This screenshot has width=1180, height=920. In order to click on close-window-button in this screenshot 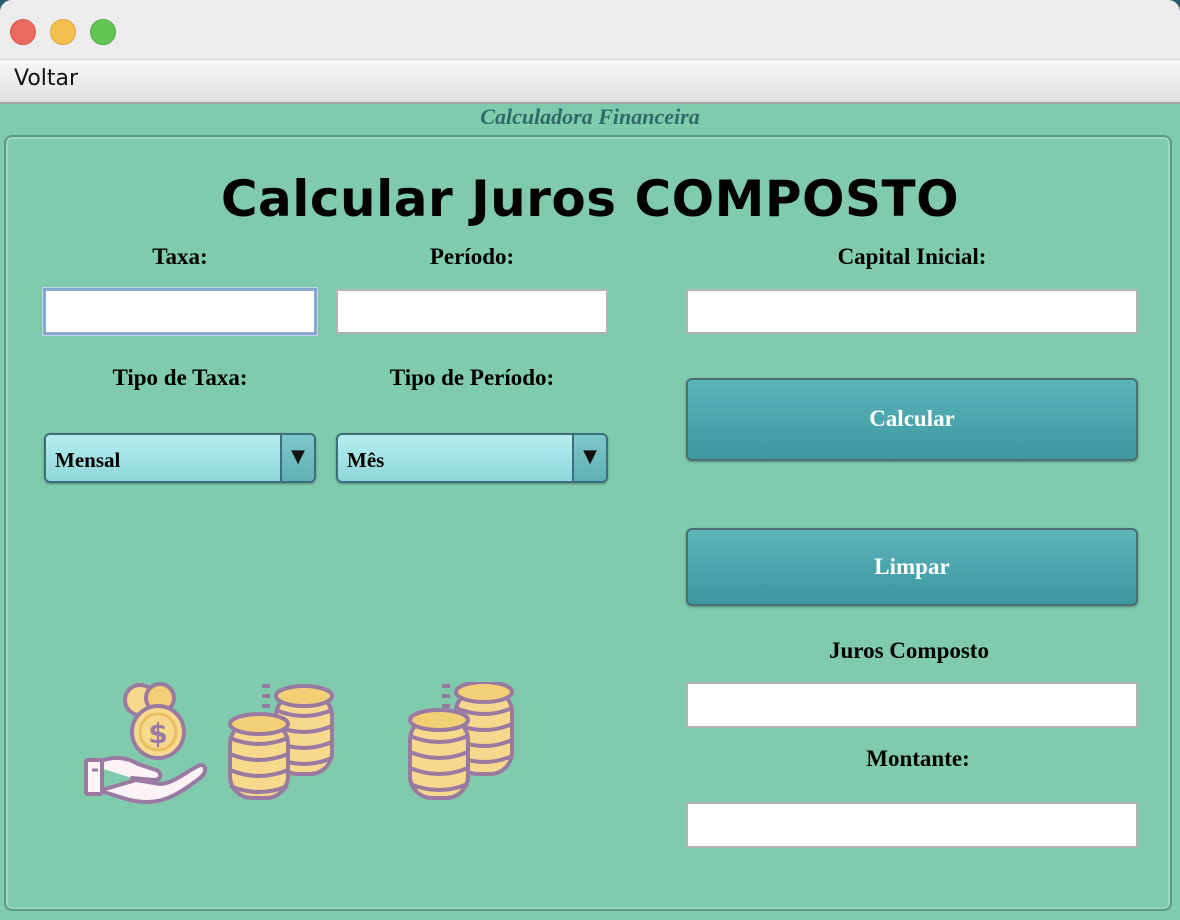, I will do `click(23, 32)`.